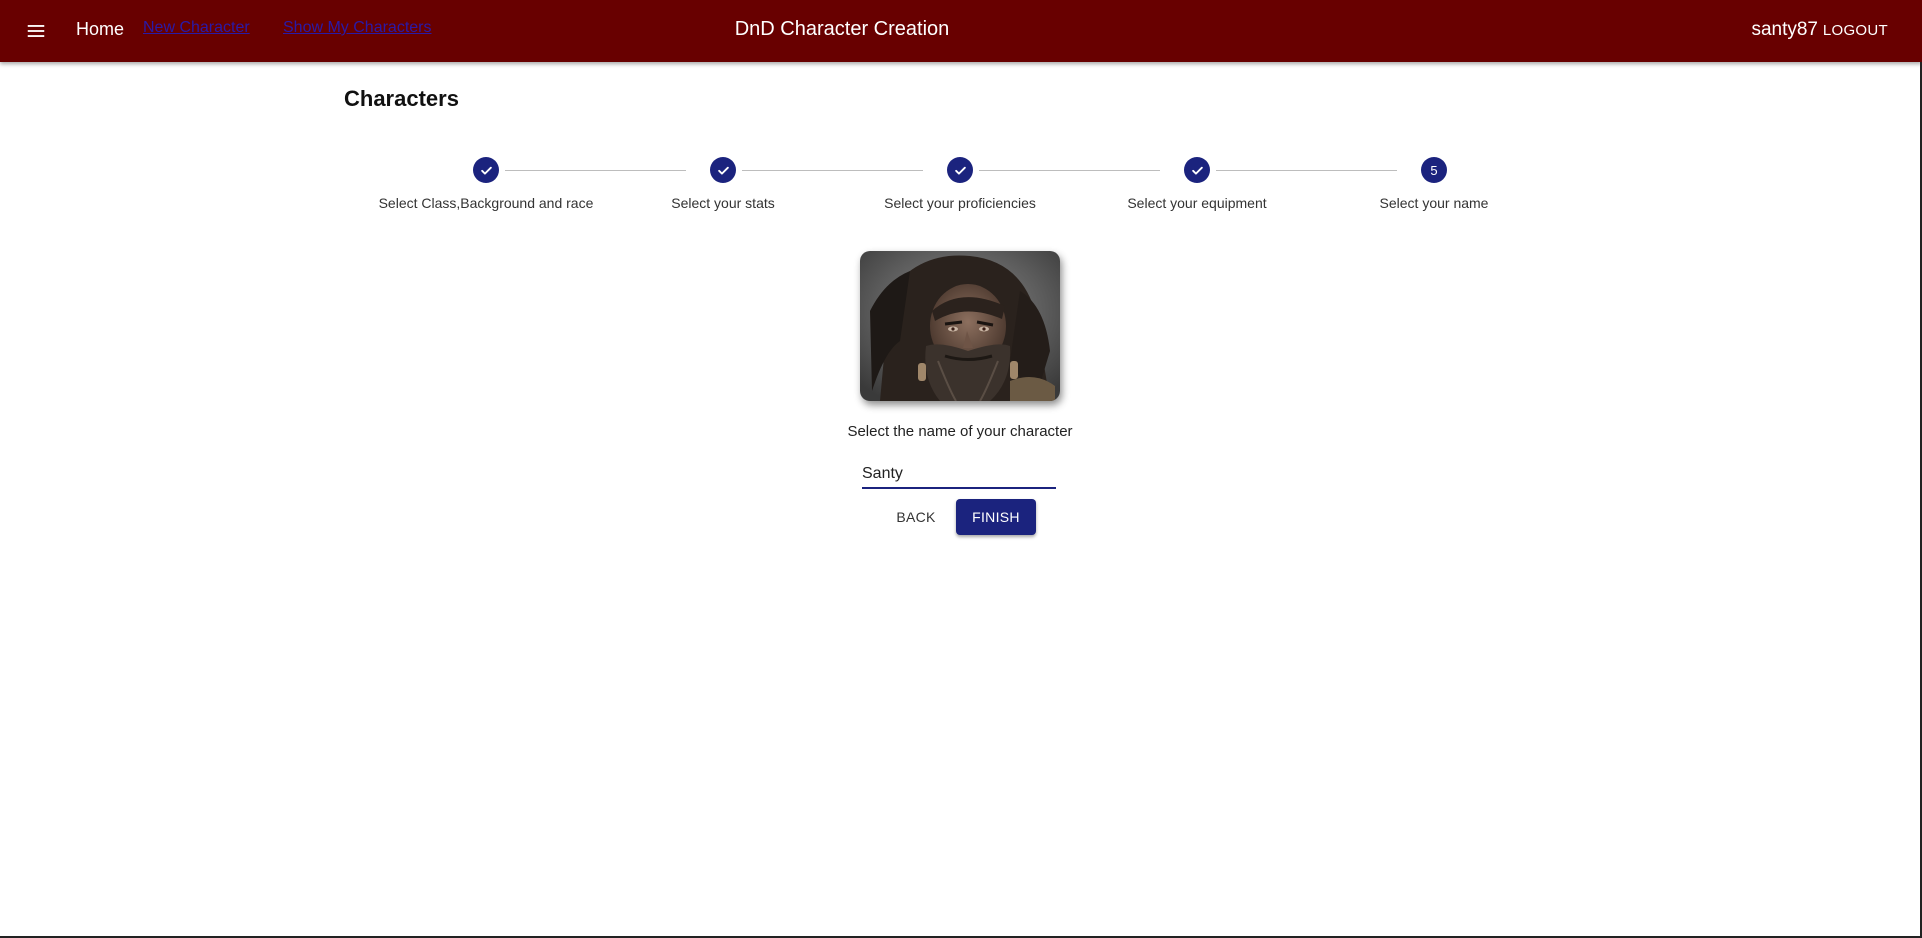 The height and width of the screenshot is (938, 1922). I want to click on character-portrait, so click(960, 326).